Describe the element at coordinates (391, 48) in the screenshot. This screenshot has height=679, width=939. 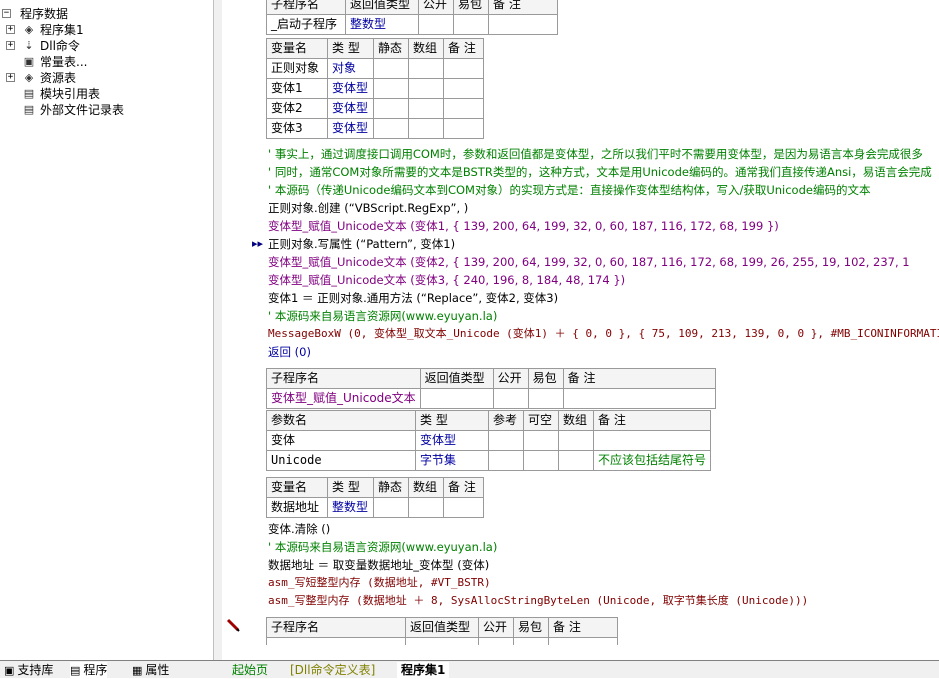
I see `table-header: 静态` at that location.